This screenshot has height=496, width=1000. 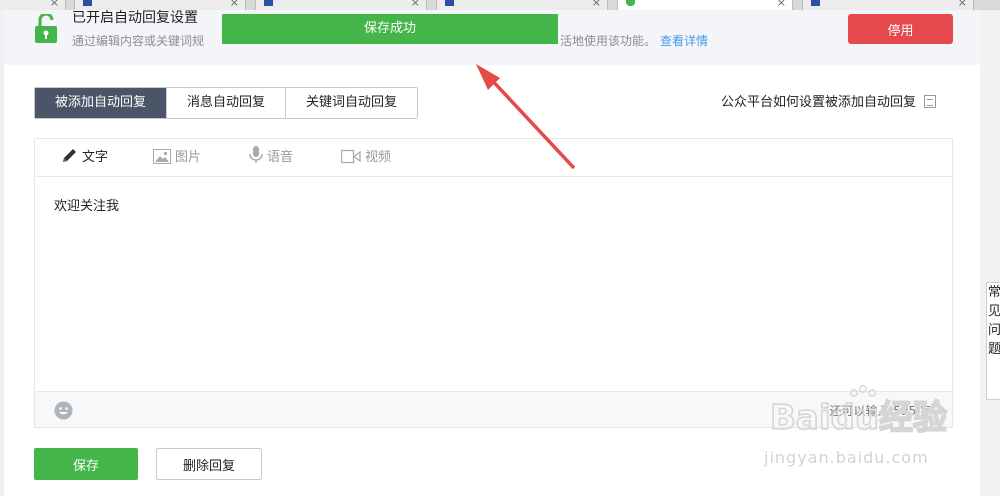 What do you see at coordinates (378, 157) in the screenshot?
I see `tool-video-label: 视频` at bounding box center [378, 157].